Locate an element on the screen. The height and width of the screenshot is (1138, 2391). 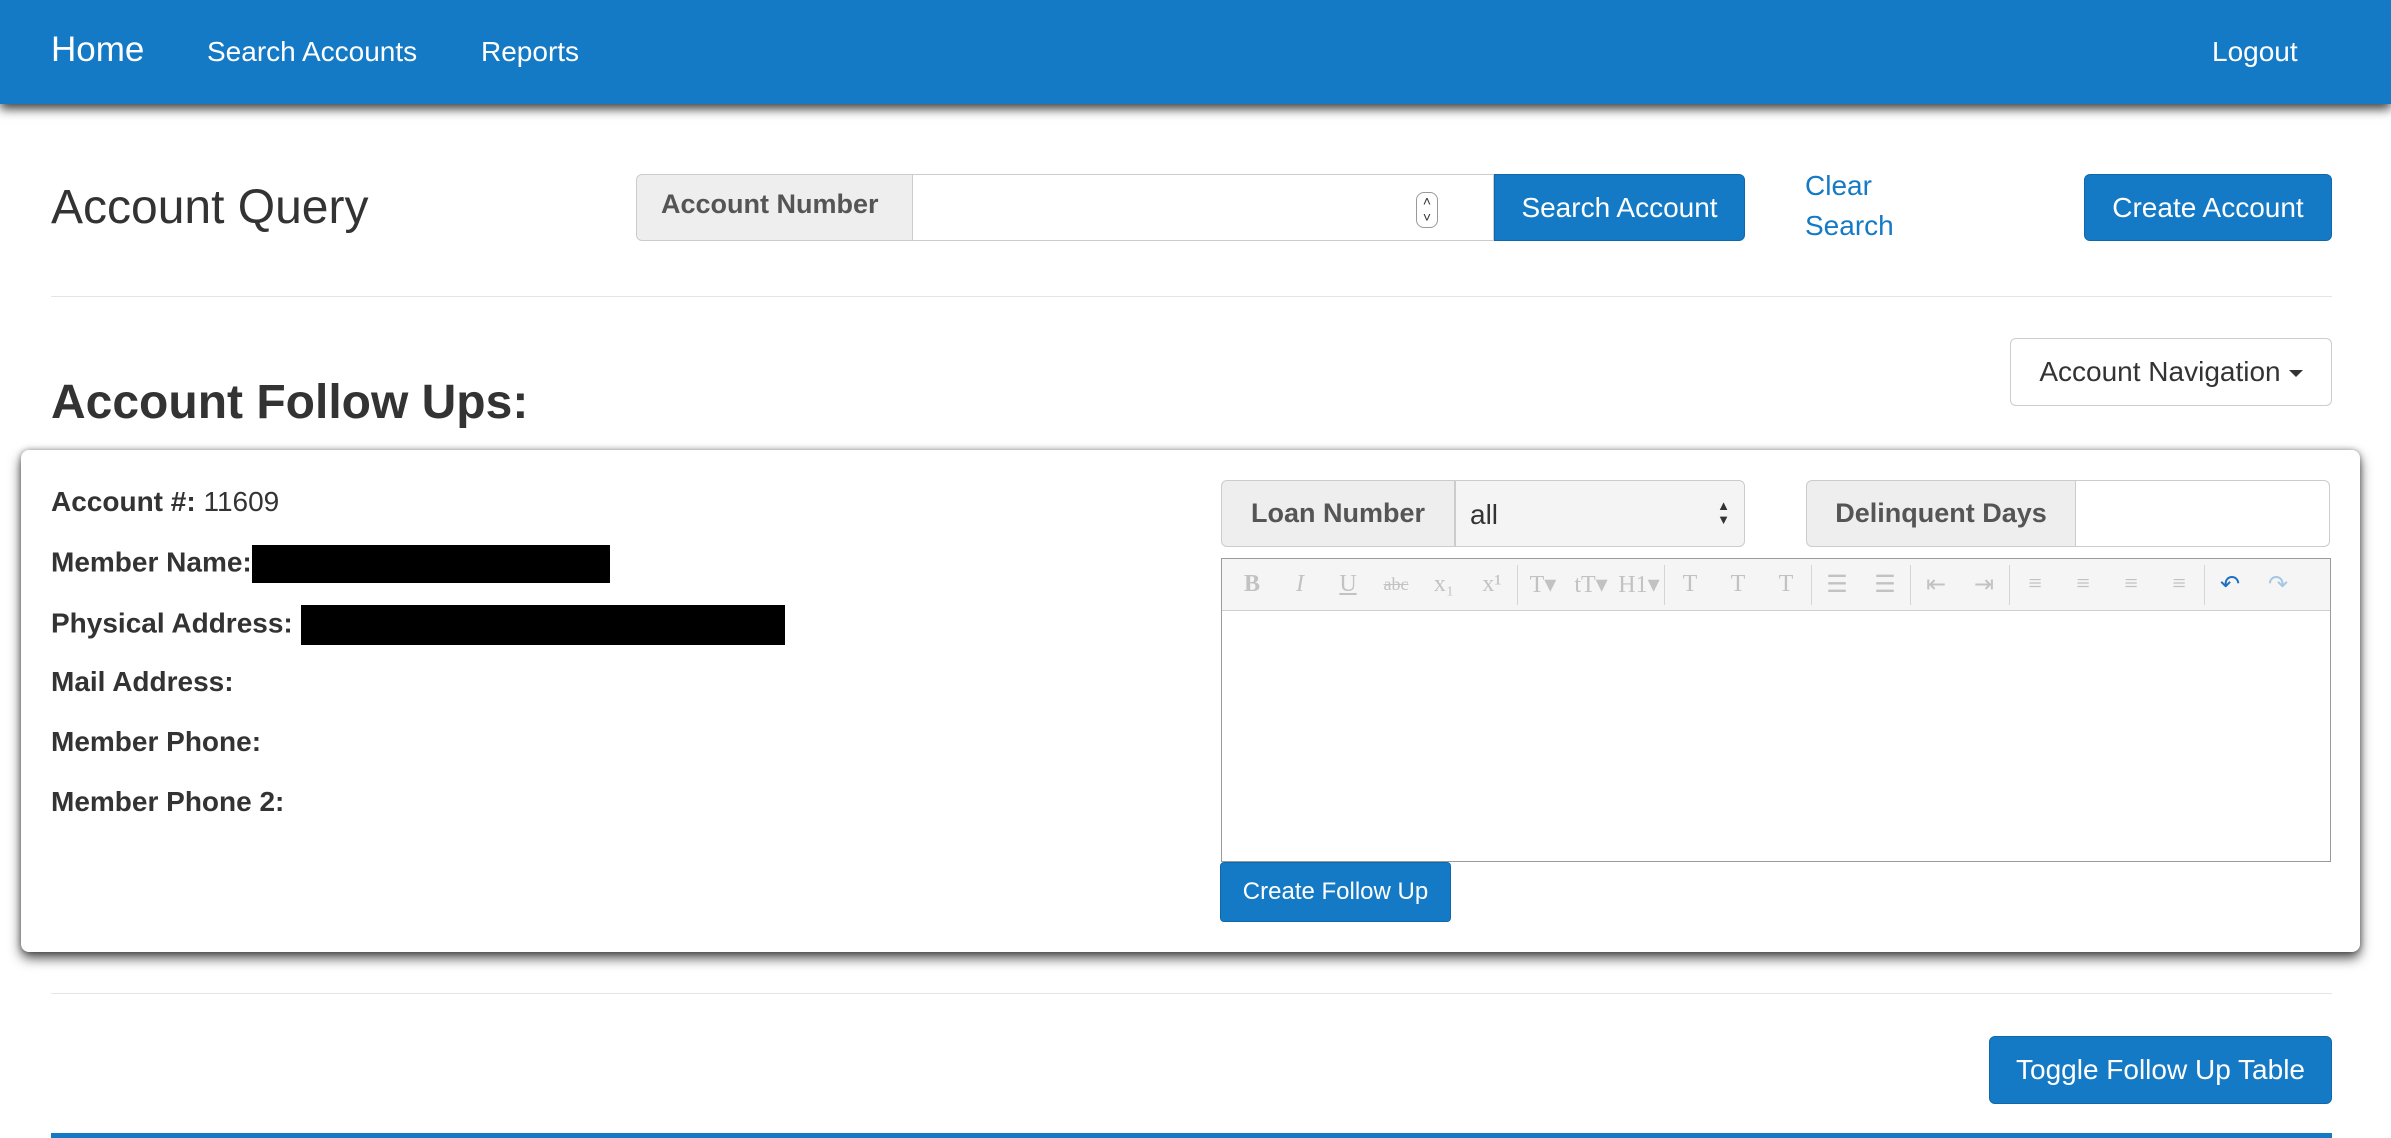
account-navigation-dropdown: Account Navigation is located at coordinates (2171, 372).